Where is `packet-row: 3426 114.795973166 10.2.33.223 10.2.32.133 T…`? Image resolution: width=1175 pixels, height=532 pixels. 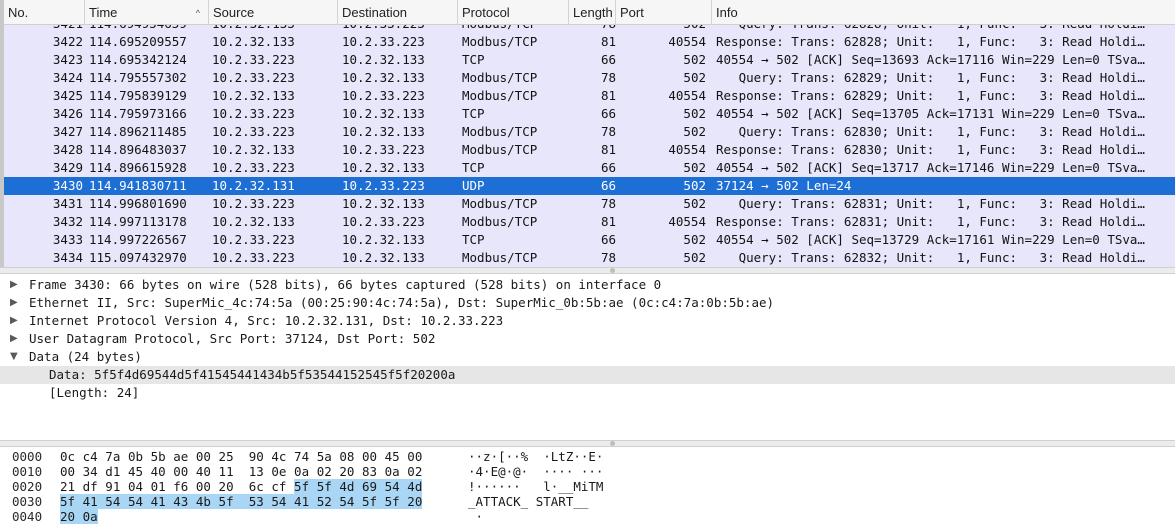
packet-row: 3426 114.795973166 10.2.33.223 10.2.32.133 T… is located at coordinates (589, 114).